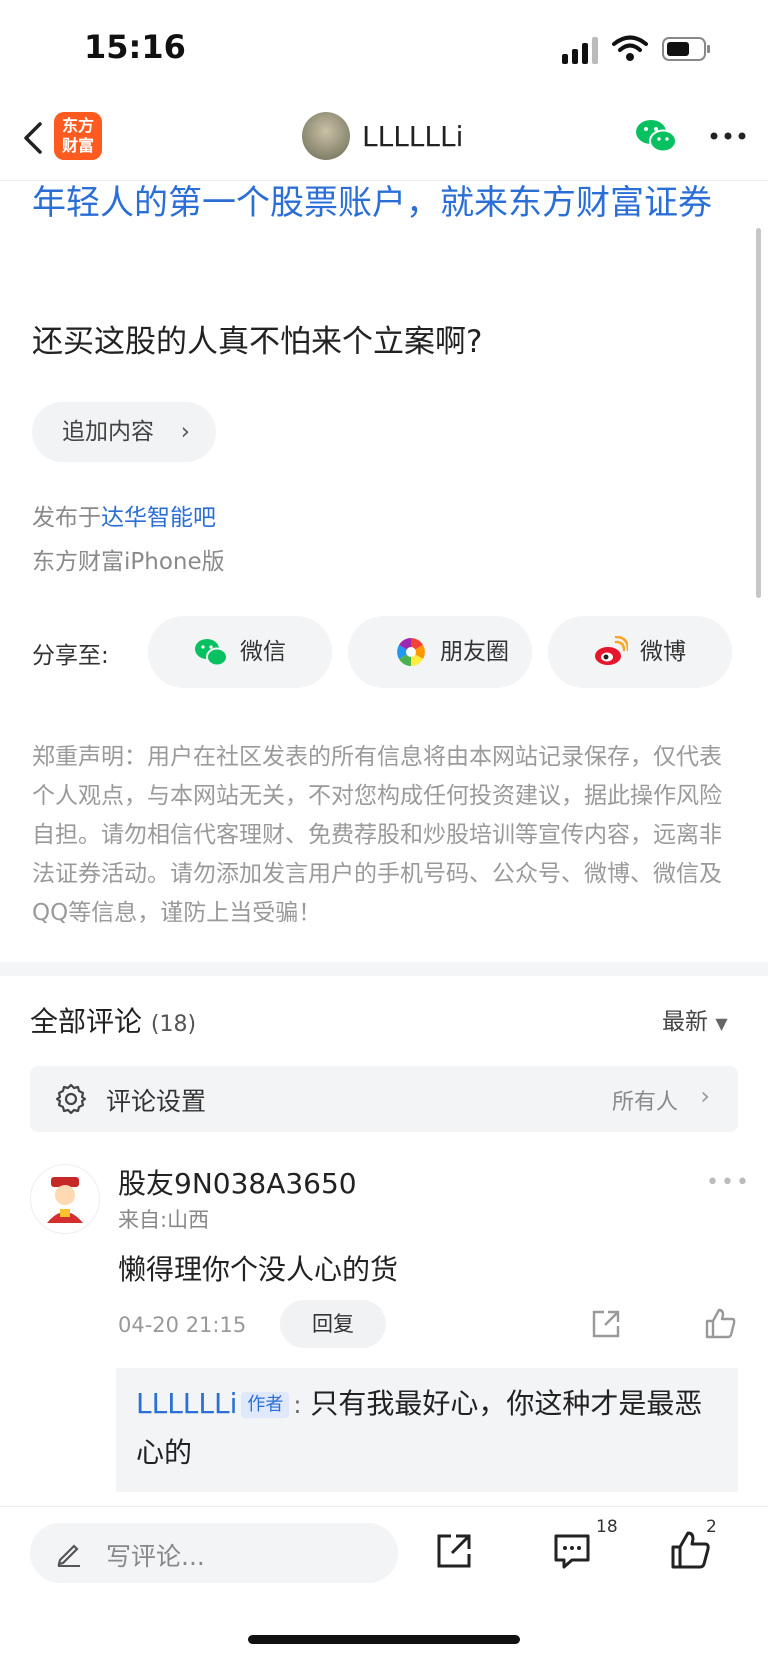 Image resolution: width=768 pixels, height=1664 pixels. What do you see at coordinates (173, 1024) in the screenshot?
I see `comments-count: (18)` at bounding box center [173, 1024].